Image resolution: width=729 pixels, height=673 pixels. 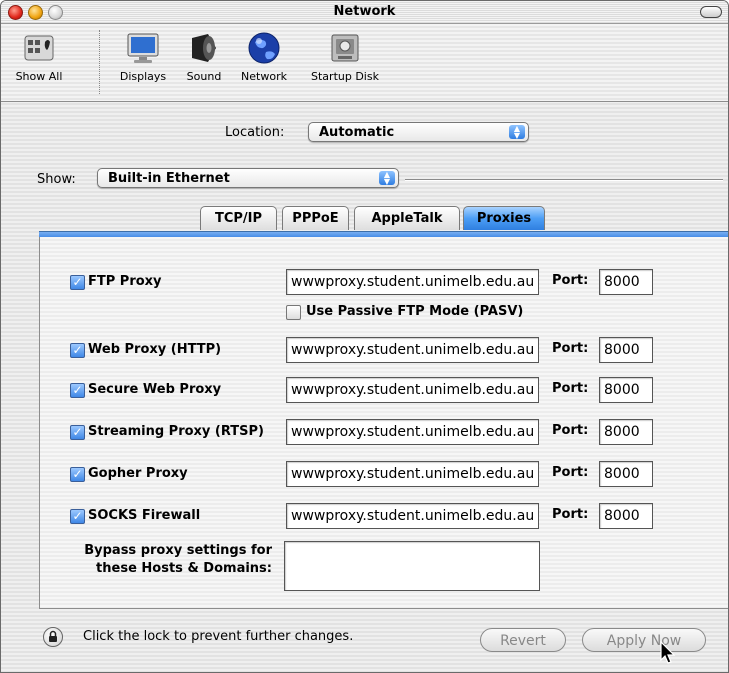 What do you see at coordinates (626, 350) in the screenshot?
I see `web-proxy-port-field: 8000` at bounding box center [626, 350].